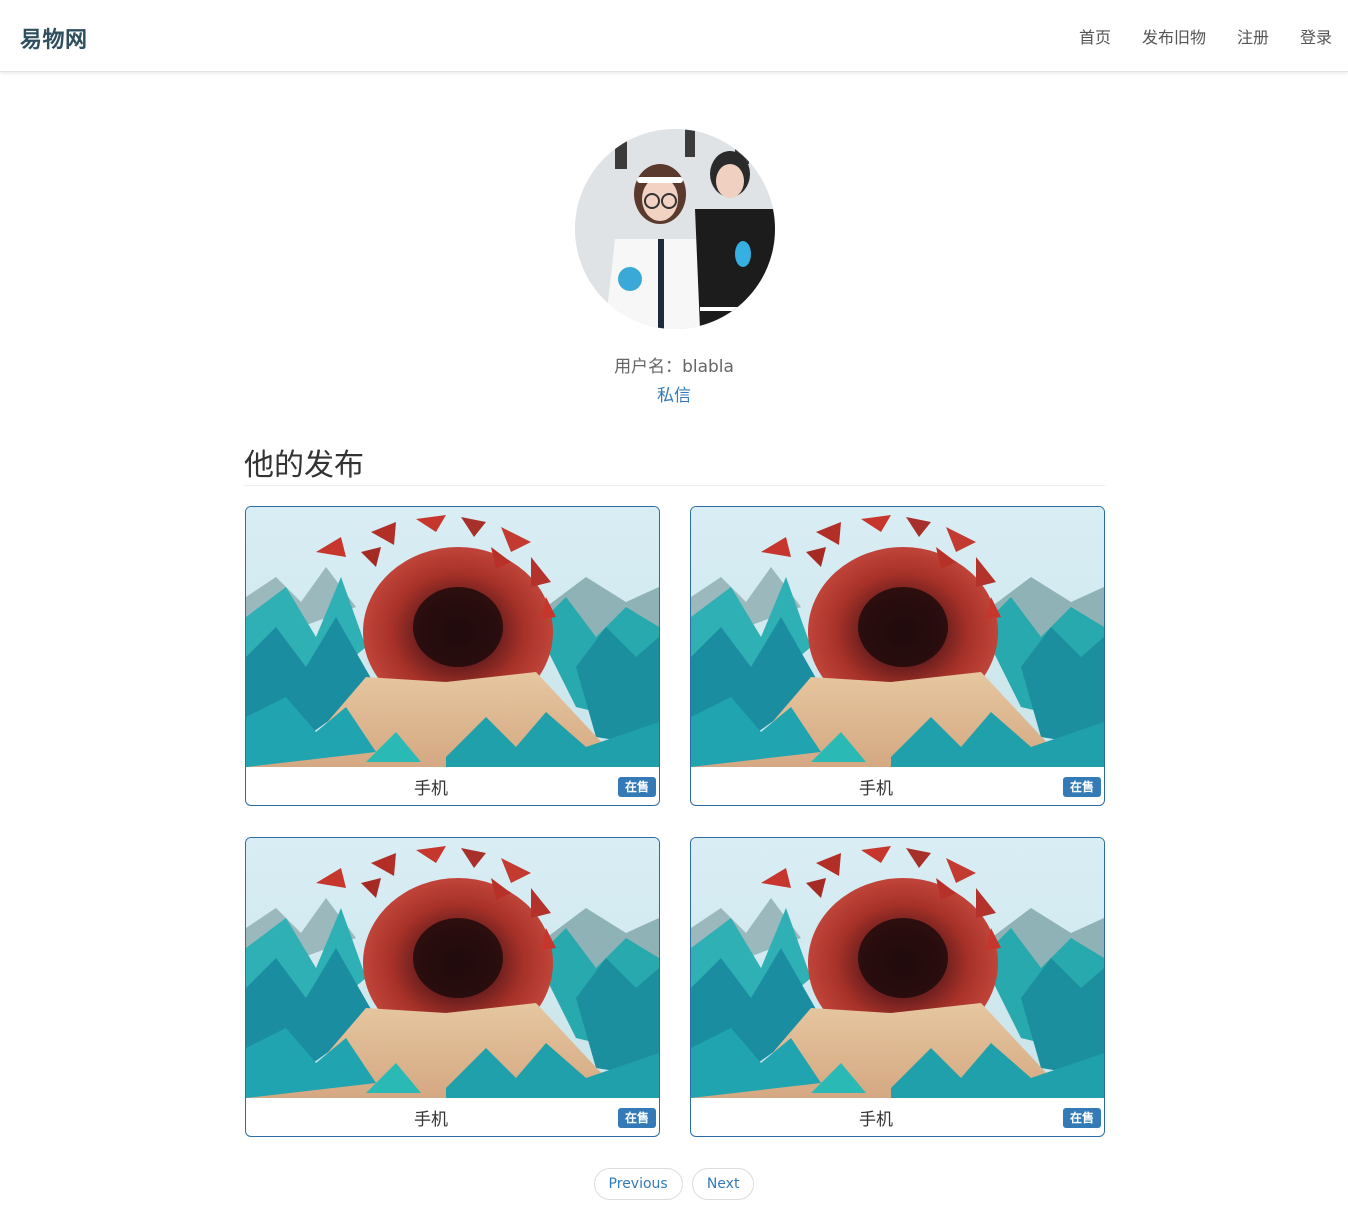  What do you see at coordinates (674, 485) in the screenshot?
I see `section-divider` at bounding box center [674, 485].